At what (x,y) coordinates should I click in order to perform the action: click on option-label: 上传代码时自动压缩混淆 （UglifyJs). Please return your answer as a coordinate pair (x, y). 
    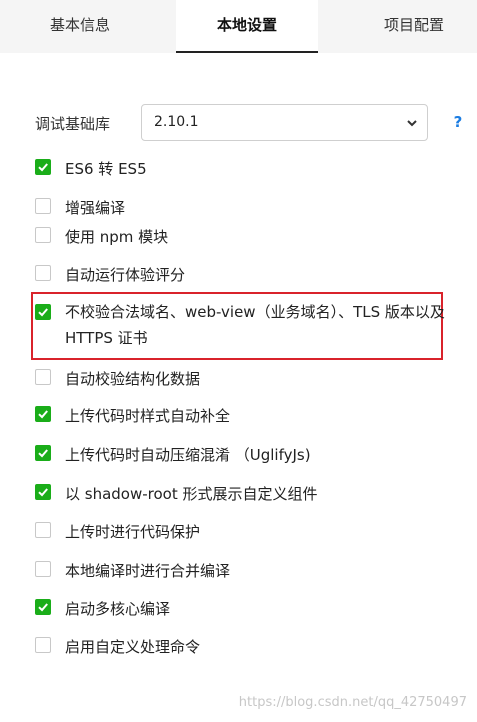
    Looking at the image, I should click on (188, 455).